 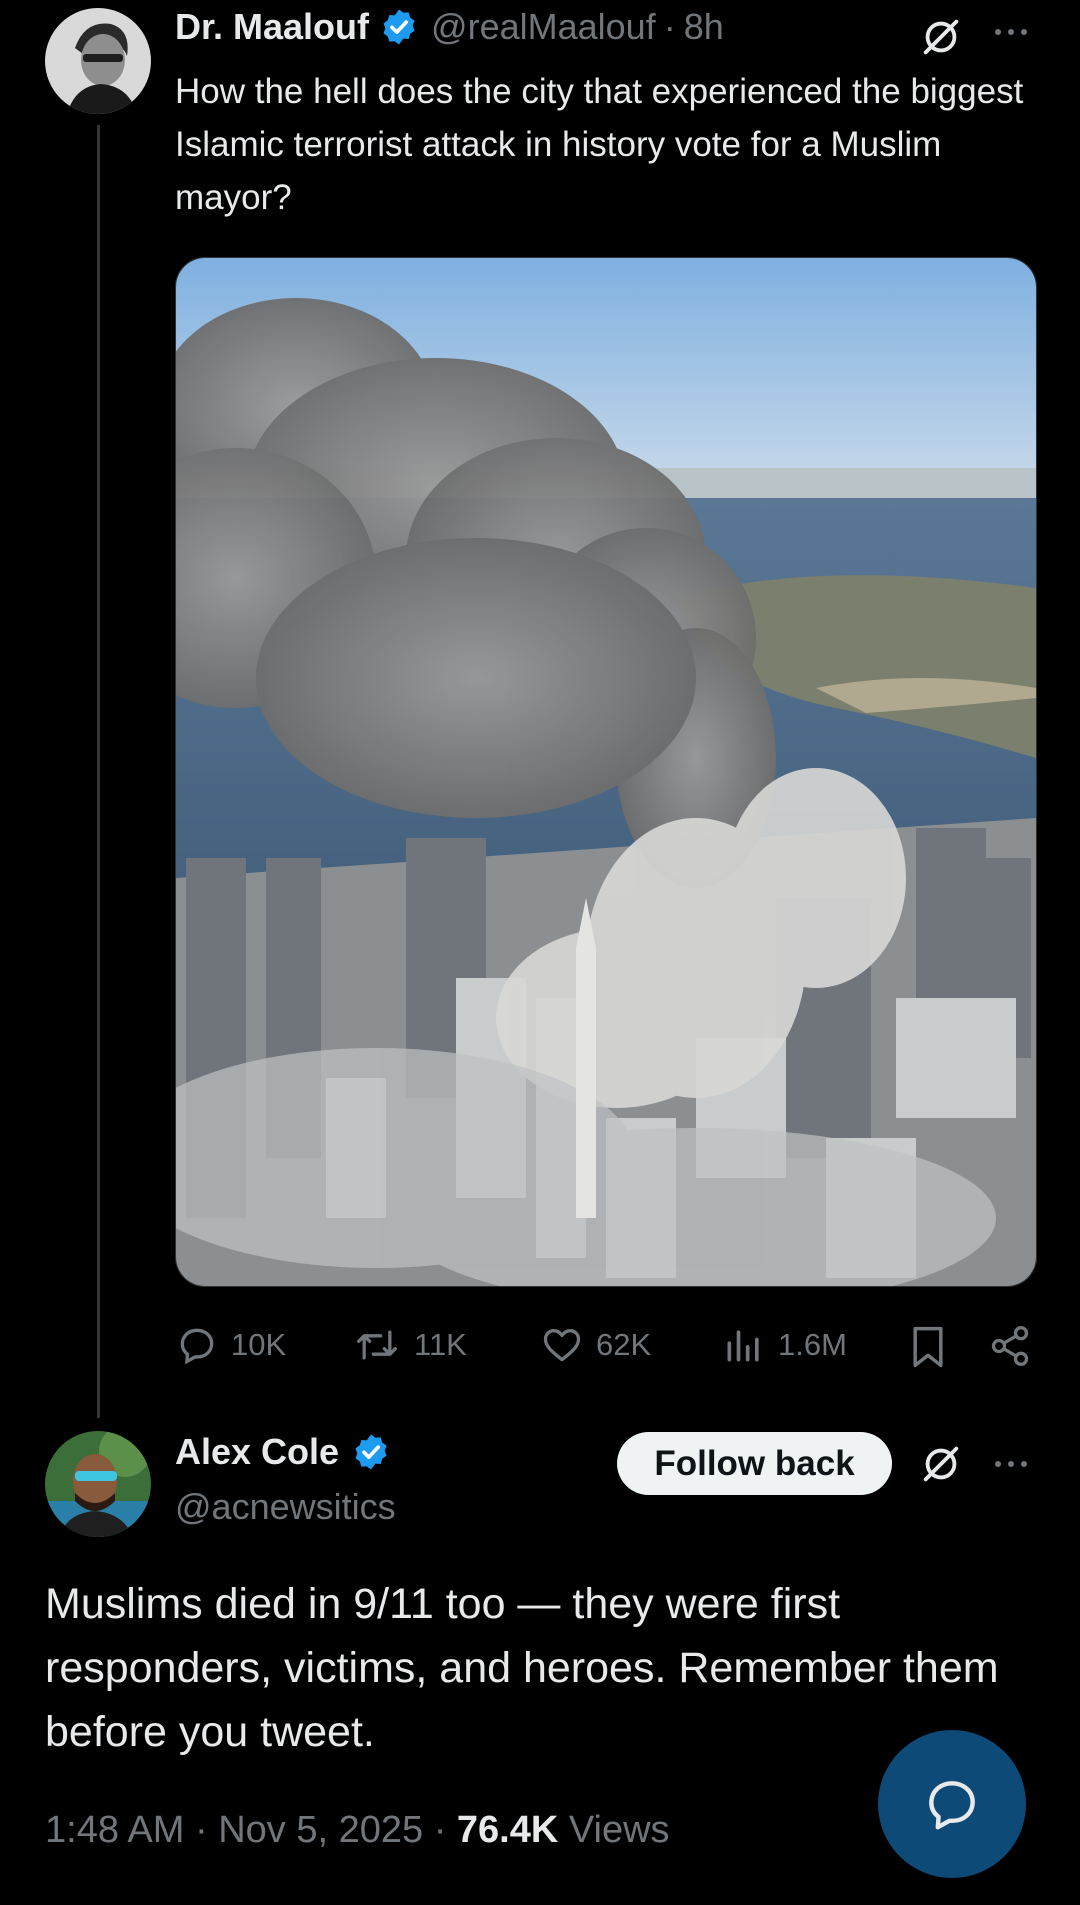 I want to click on author-handle: @realMaalouf, so click(x=543, y=27).